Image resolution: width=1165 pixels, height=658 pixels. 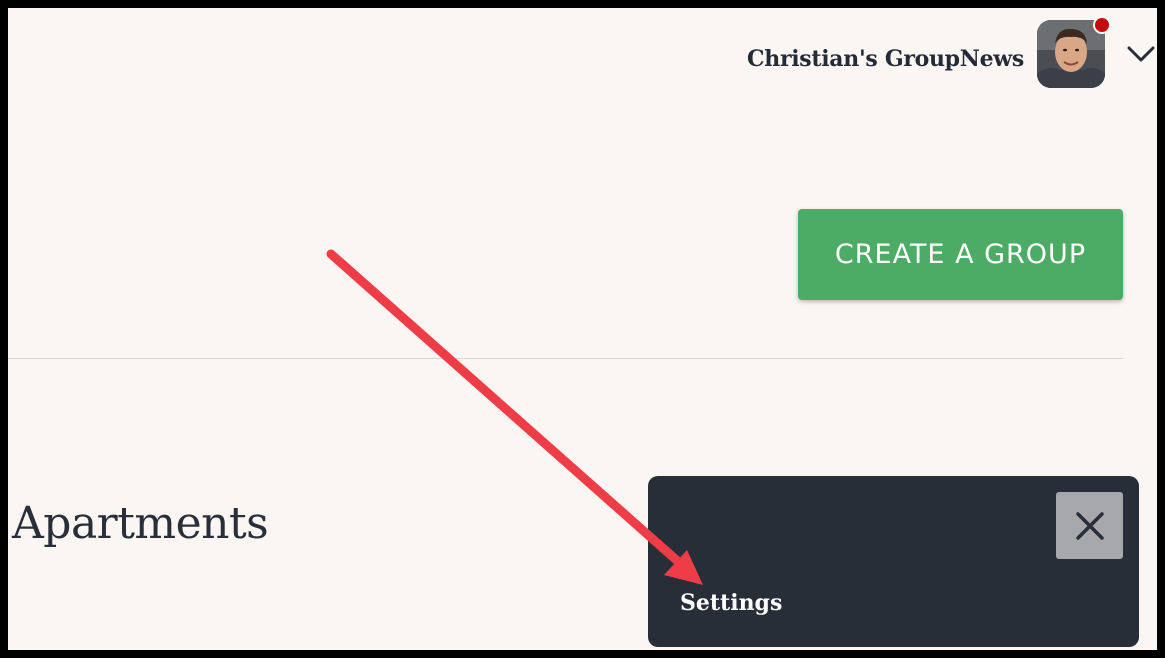 I want to click on section-divider, so click(x=565, y=358).